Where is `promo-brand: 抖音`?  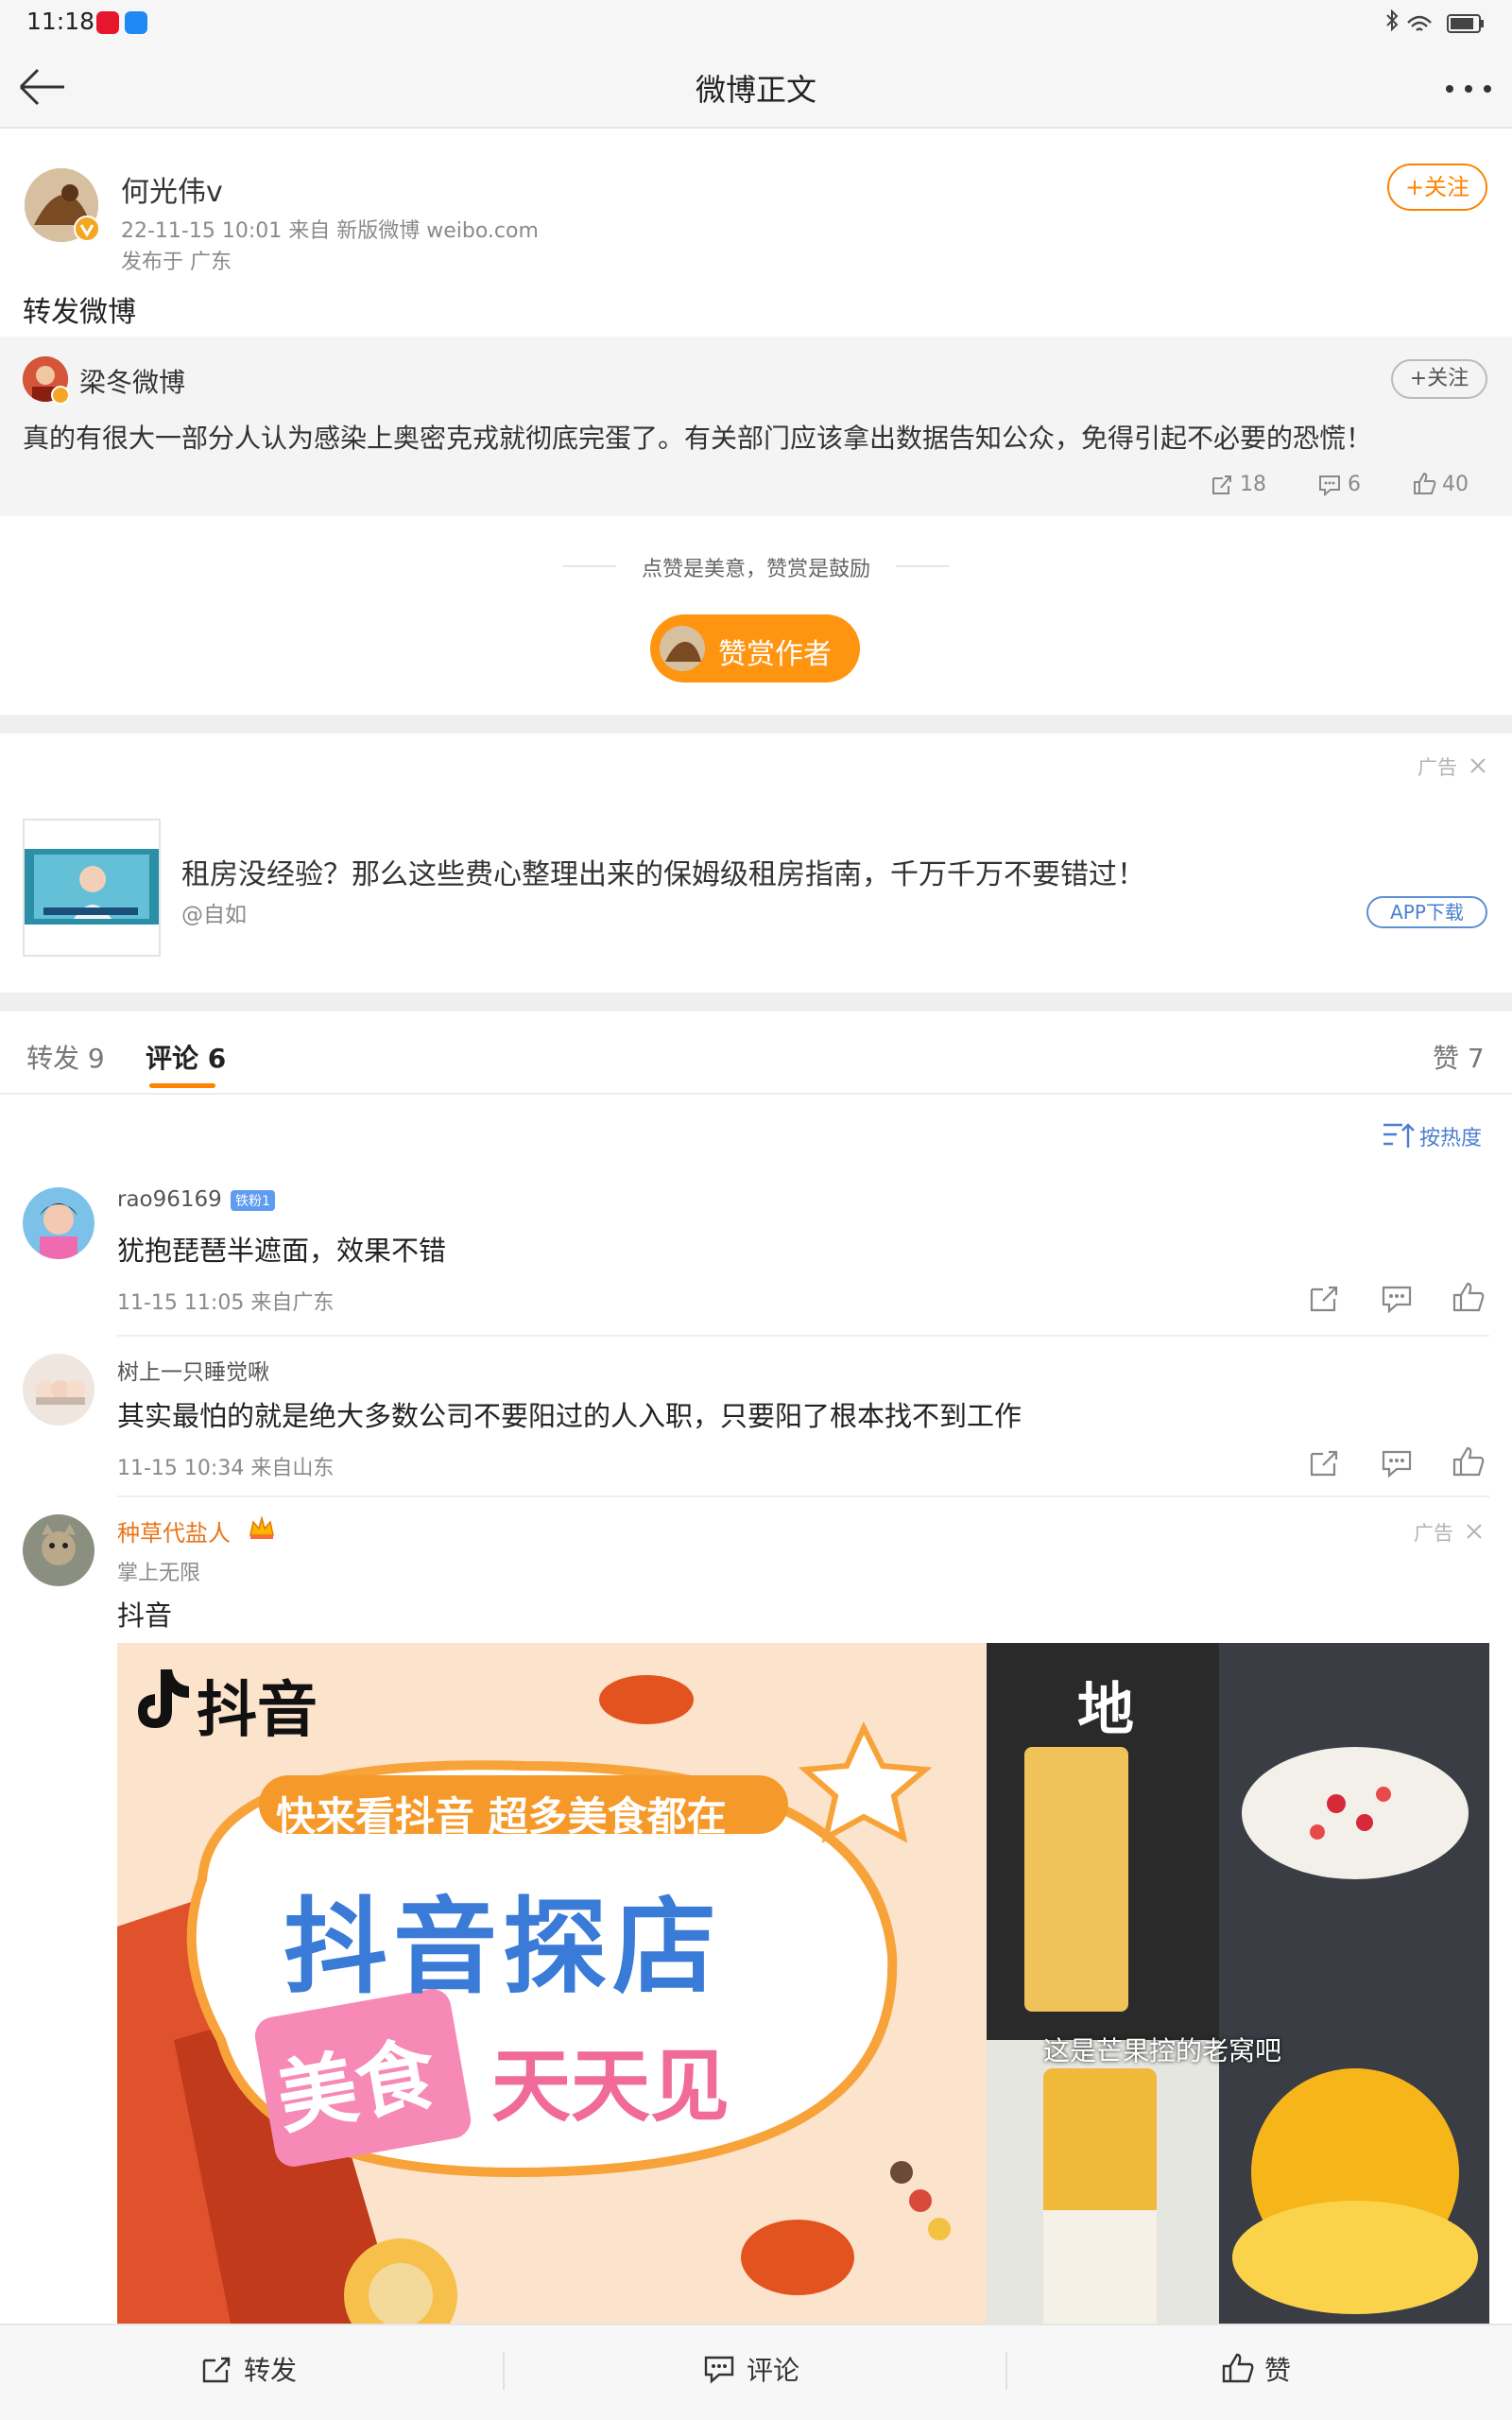 promo-brand: 抖音 is located at coordinates (257, 1711).